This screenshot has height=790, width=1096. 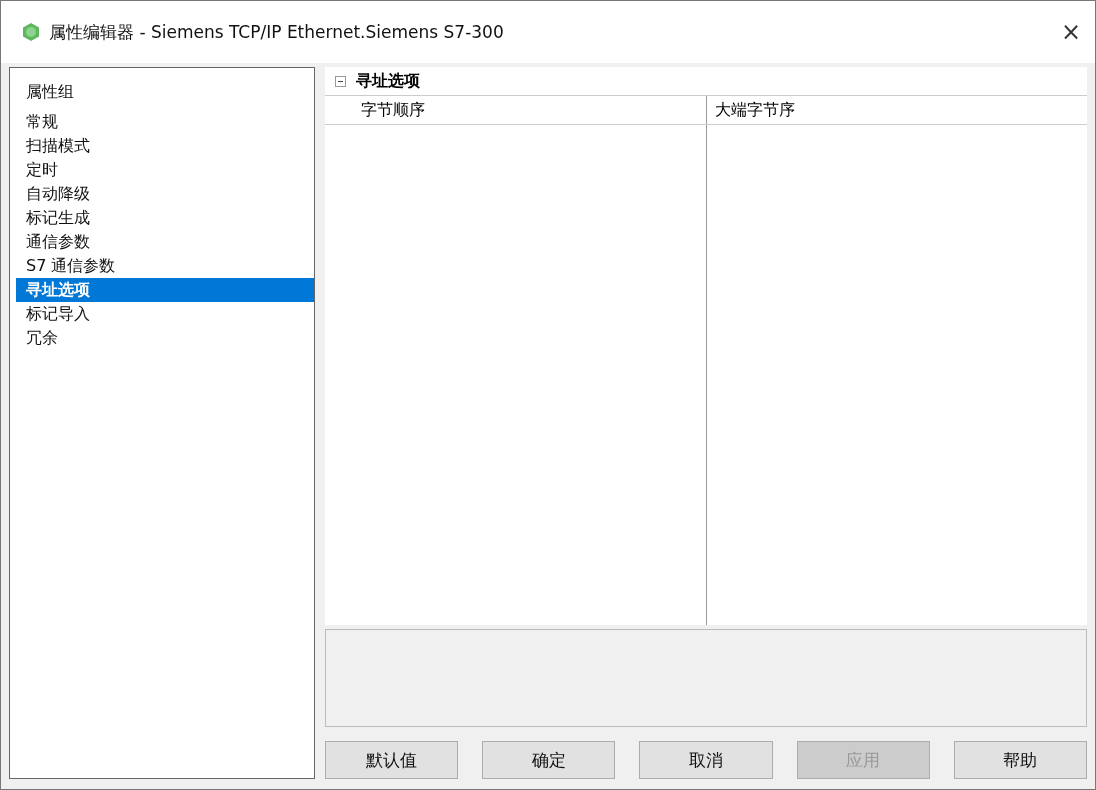 What do you see at coordinates (165, 338) in the screenshot?
I see `sidebar-item: 冗余` at bounding box center [165, 338].